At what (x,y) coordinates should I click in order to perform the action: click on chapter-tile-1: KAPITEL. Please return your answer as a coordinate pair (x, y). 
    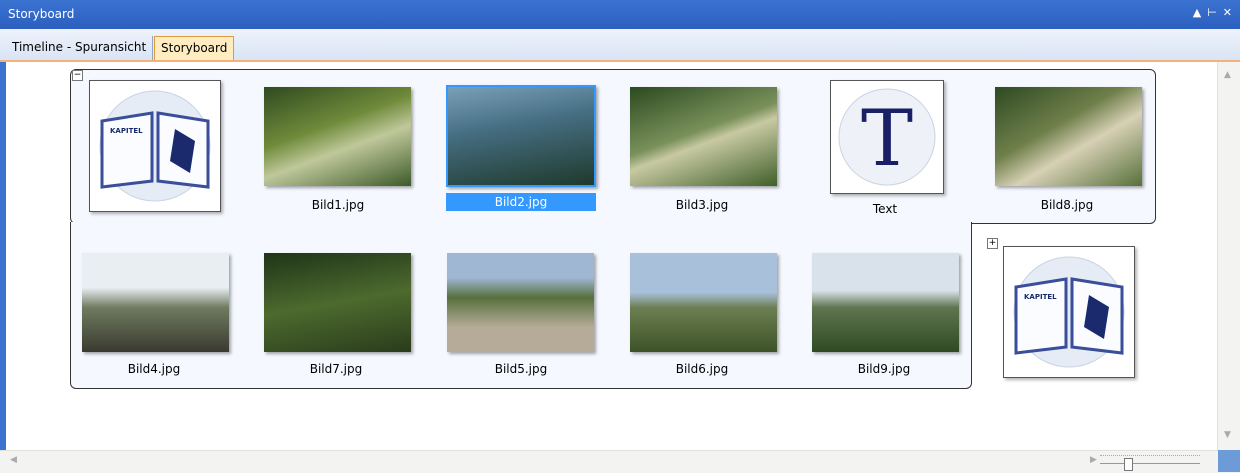
    Looking at the image, I should click on (155, 146).